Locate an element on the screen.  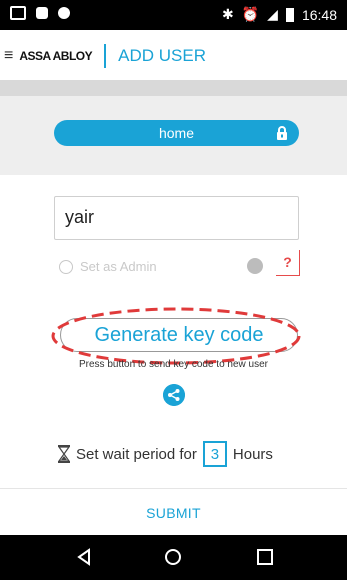
status-left-icons is located at coordinates (40, 13).